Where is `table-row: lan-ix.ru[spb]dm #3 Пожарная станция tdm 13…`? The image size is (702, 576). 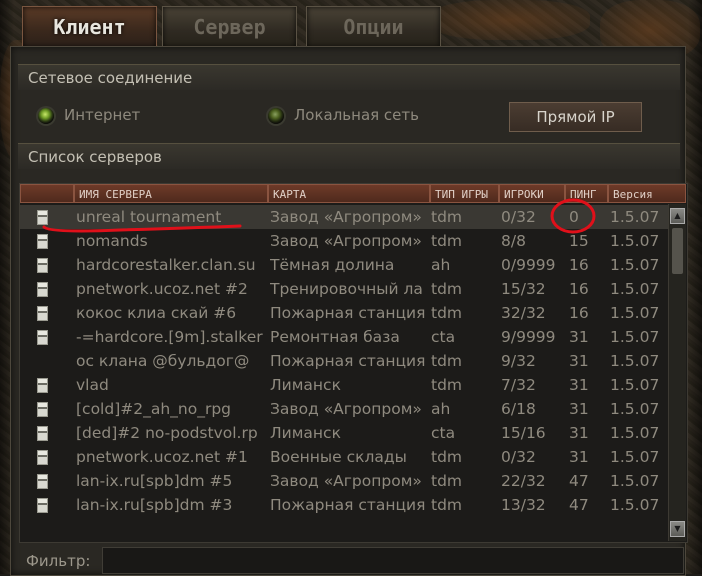
table-row: lan-ix.ru[spb]dm #3 Пожарная станция tdm 13… is located at coordinates (344, 505).